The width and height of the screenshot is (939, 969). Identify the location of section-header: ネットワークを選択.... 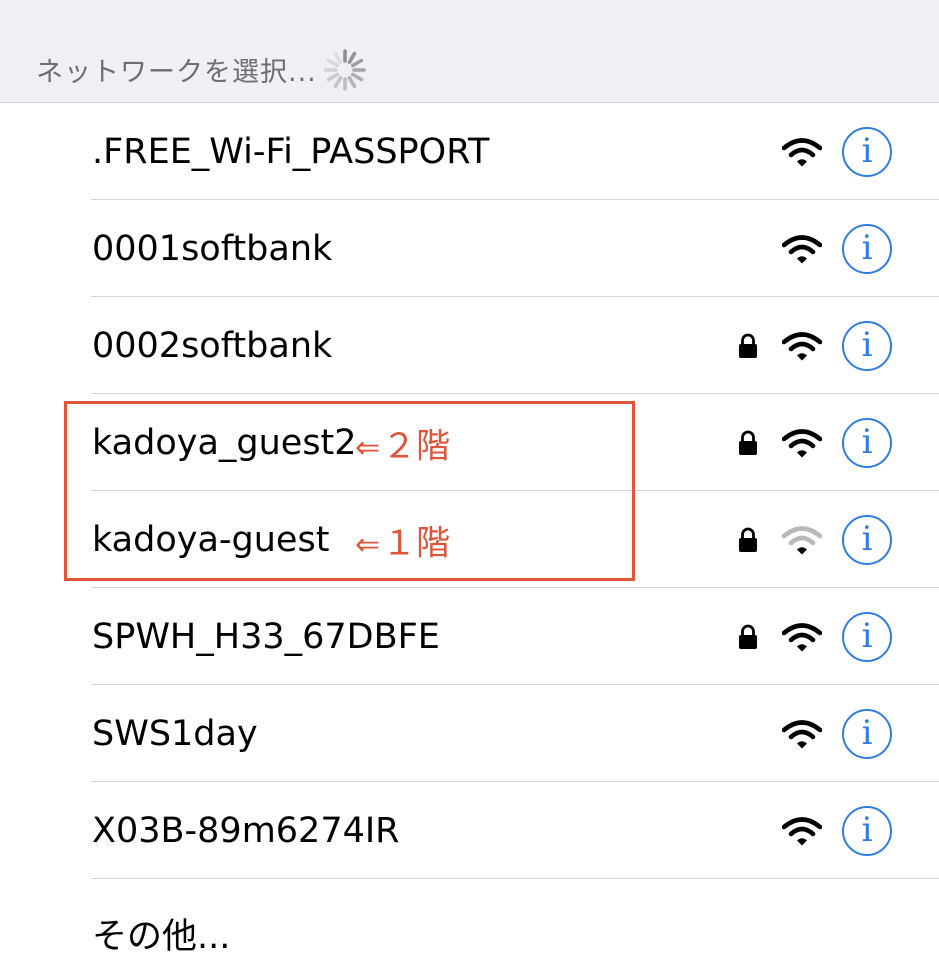
(469, 51).